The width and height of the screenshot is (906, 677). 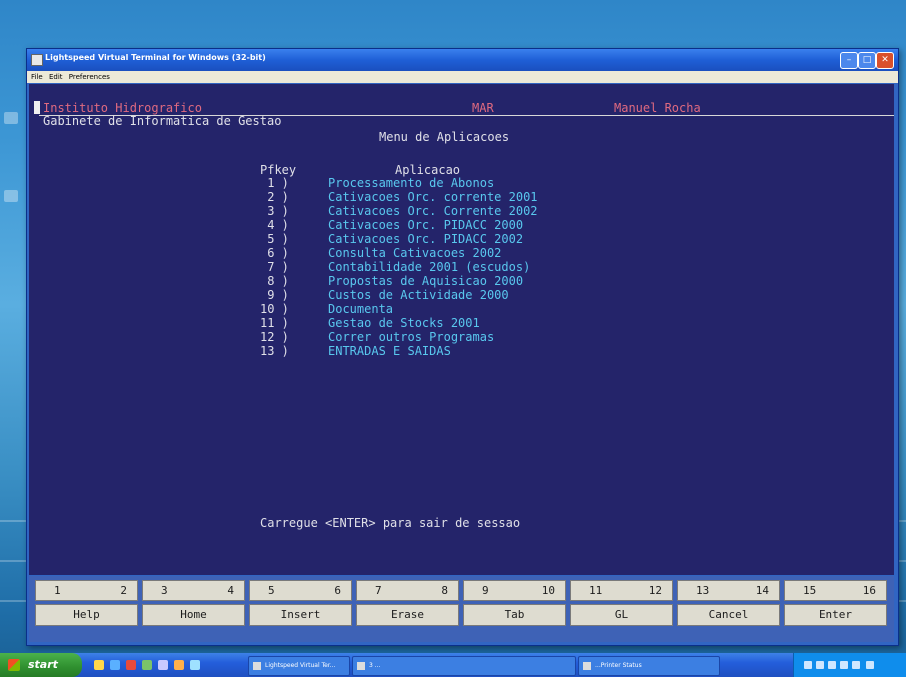 What do you see at coordinates (86, 615) in the screenshot?
I see `fkey-help-button: Help` at bounding box center [86, 615].